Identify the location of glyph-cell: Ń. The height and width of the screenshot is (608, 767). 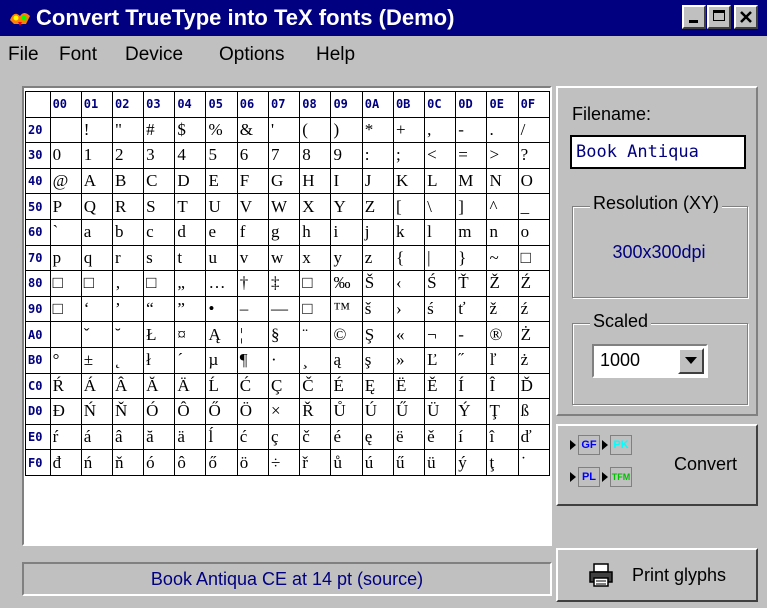
(96, 411).